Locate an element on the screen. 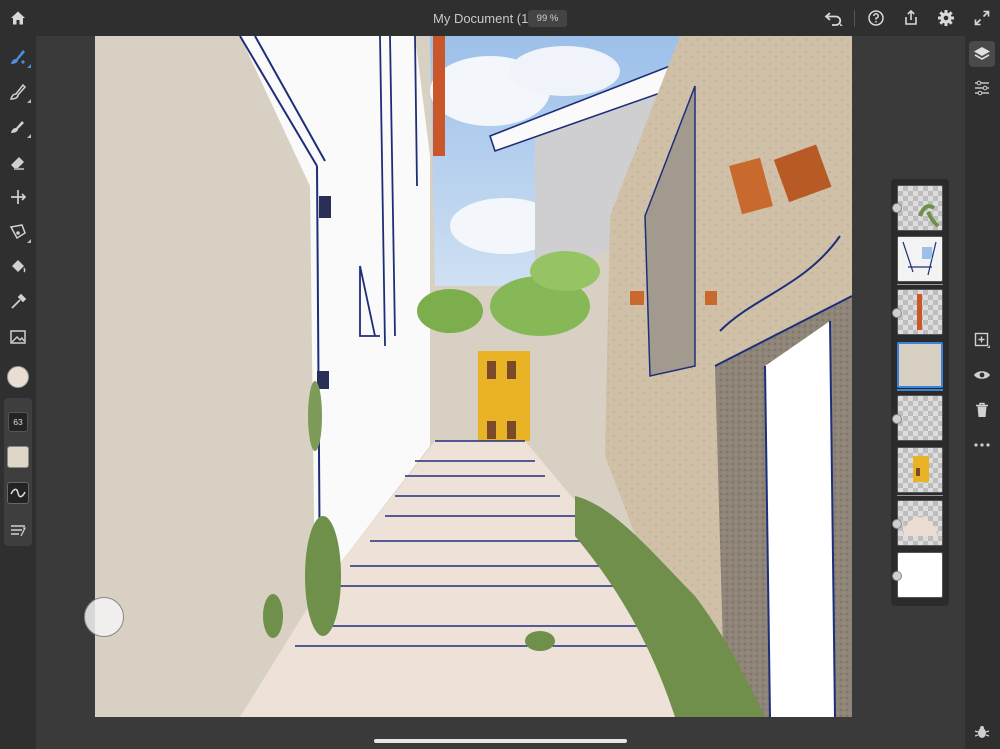 The height and width of the screenshot is (749, 1000). add-layer-icon is located at coordinates (982, 340).